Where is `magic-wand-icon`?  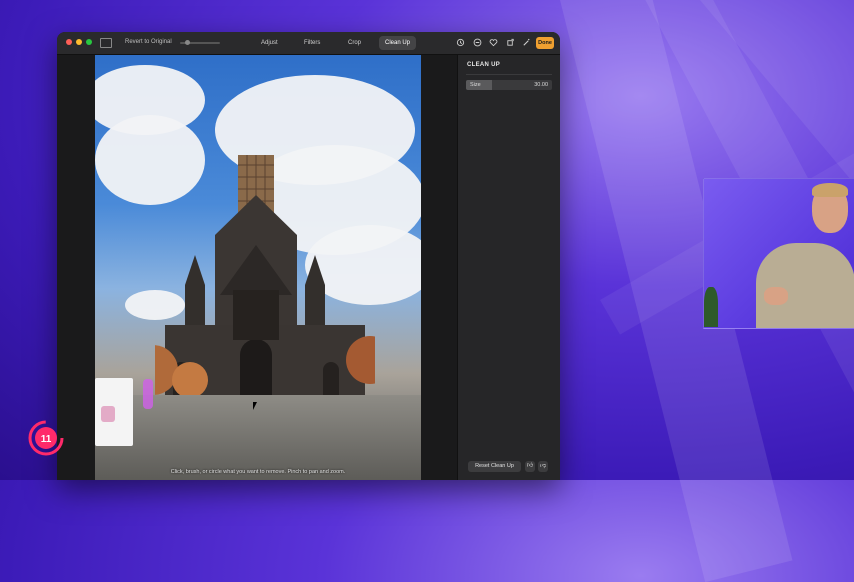 magic-wand-icon is located at coordinates (526, 42).